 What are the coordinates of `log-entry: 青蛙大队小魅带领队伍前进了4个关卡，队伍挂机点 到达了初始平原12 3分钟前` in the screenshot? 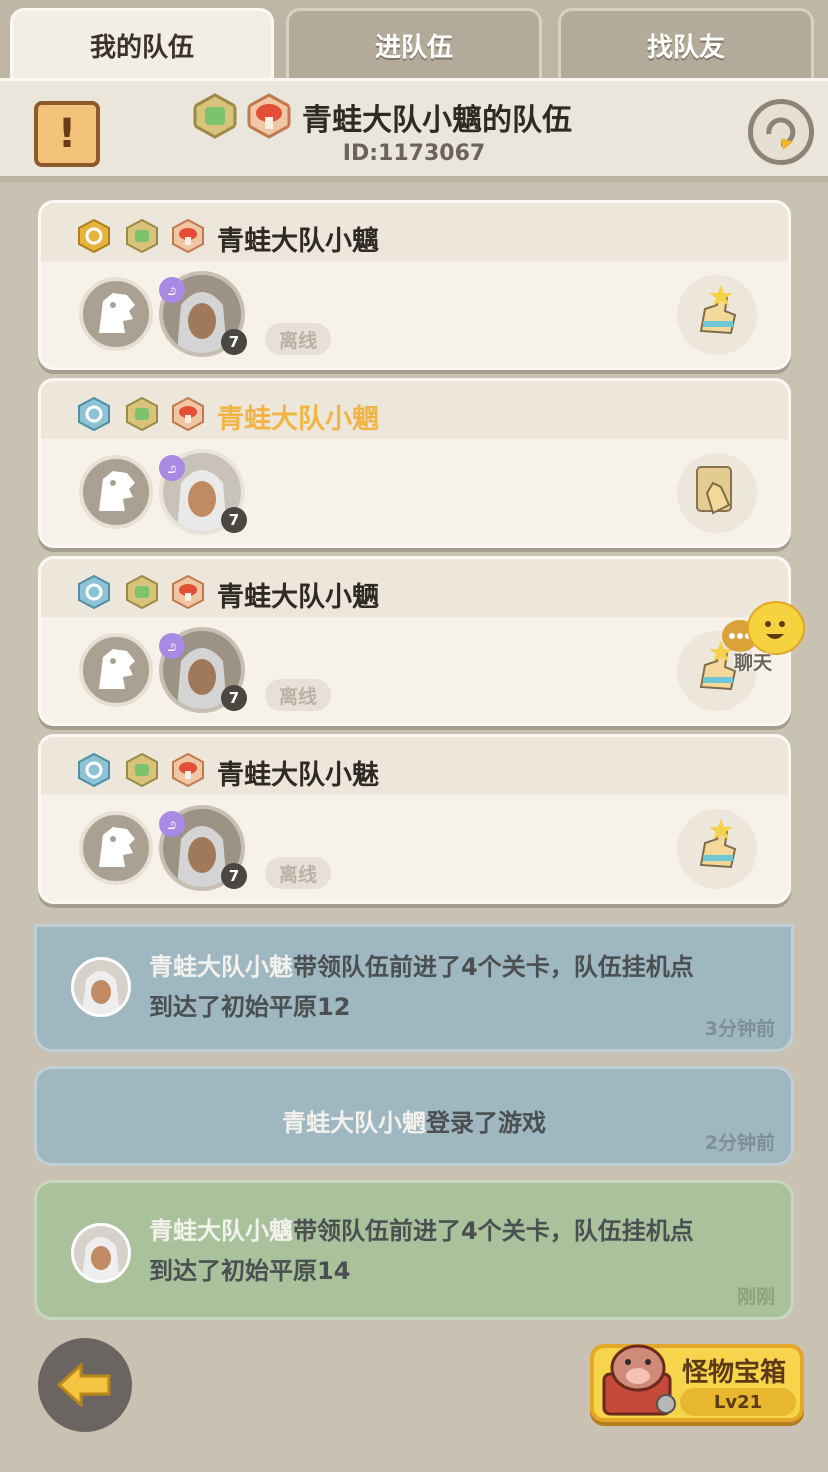 It's located at (414, 988).